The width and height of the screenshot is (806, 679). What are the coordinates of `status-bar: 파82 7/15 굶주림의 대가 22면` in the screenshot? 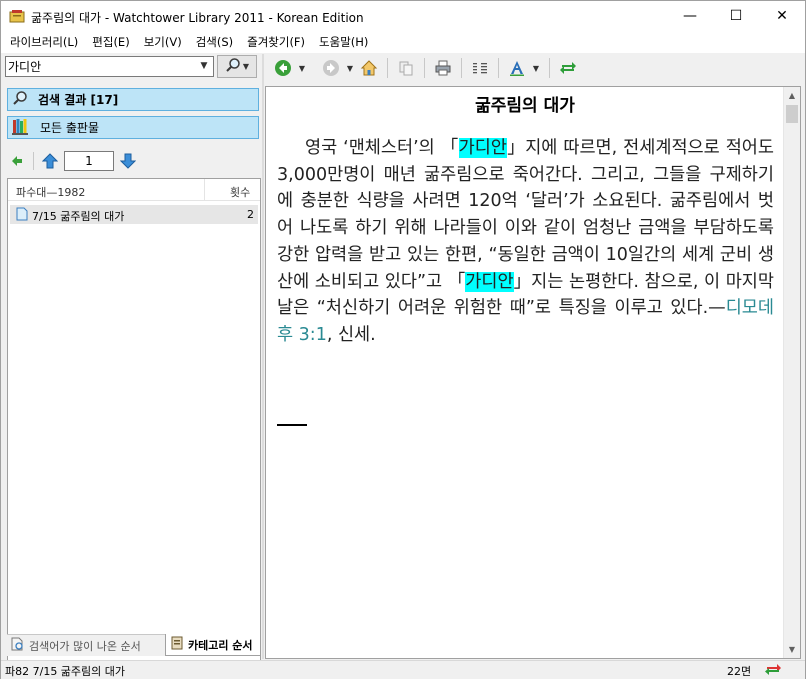 It's located at (403, 669).